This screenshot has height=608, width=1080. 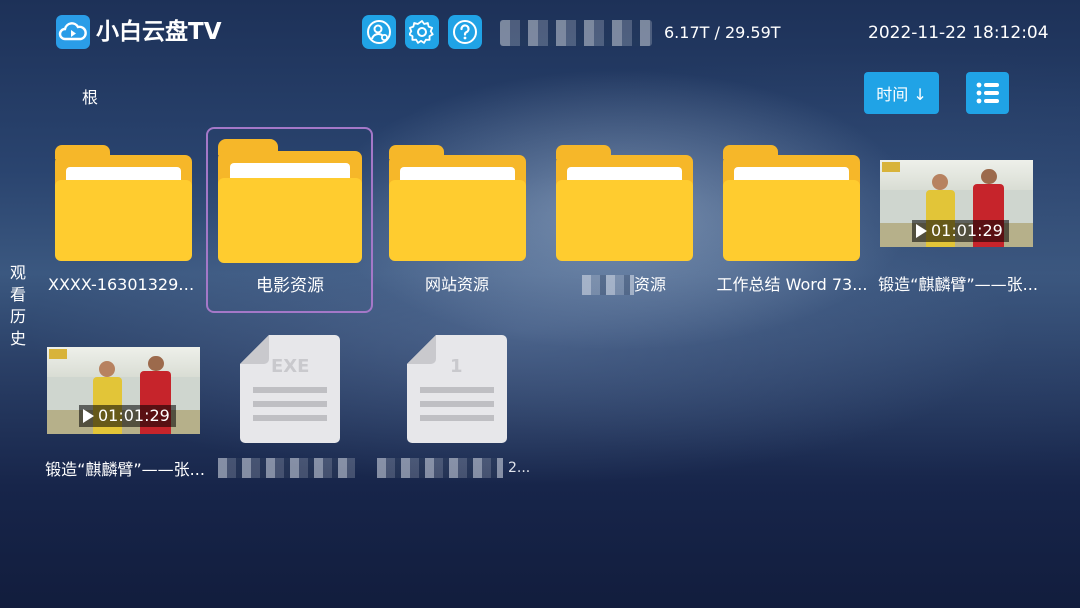 What do you see at coordinates (290, 220) in the screenshot?
I see `folder-item-focused: 电影资源` at bounding box center [290, 220].